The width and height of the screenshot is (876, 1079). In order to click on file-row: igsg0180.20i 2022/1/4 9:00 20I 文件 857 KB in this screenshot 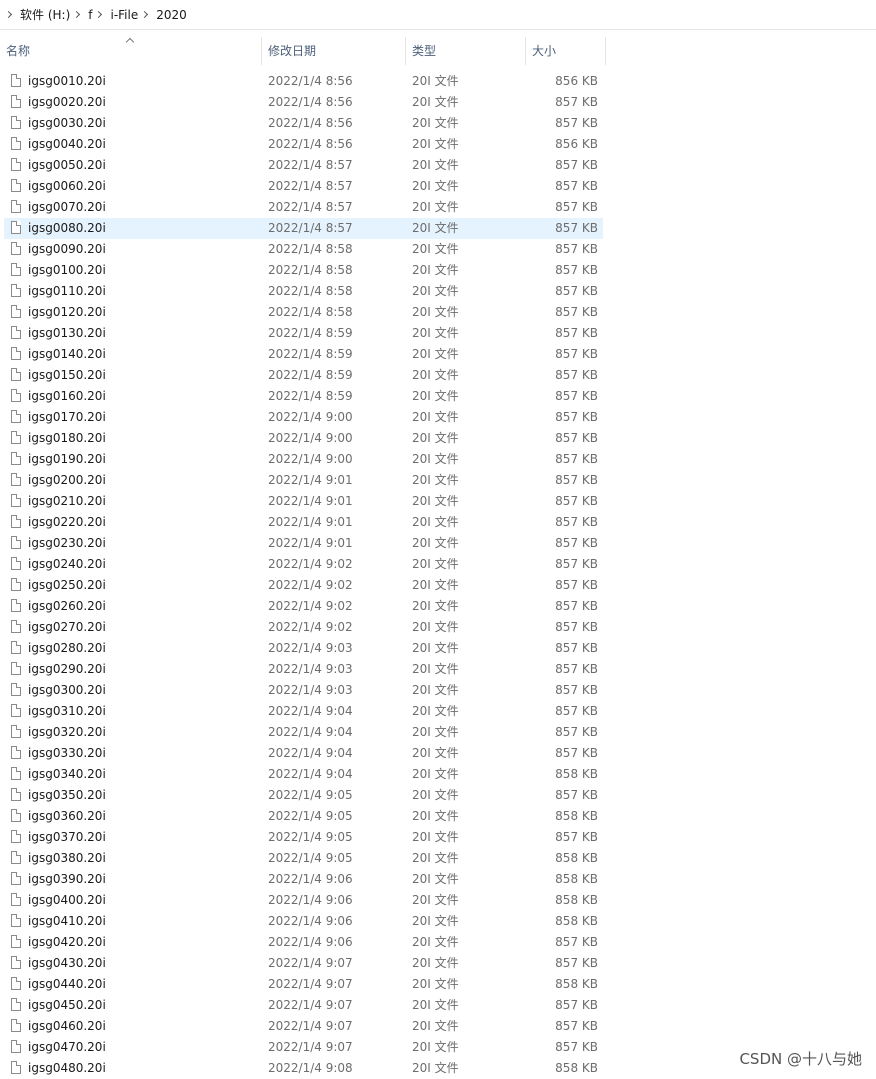, I will do `click(438, 438)`.